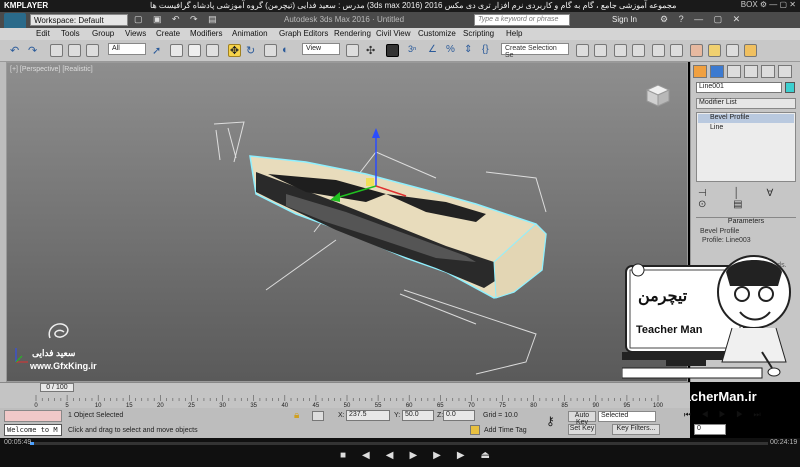 The image size is (800, 467). What do you see at coordinates (620, 50) in the screenshot?
I see `layer-explorer-icon` at bounding box center [620, 50].